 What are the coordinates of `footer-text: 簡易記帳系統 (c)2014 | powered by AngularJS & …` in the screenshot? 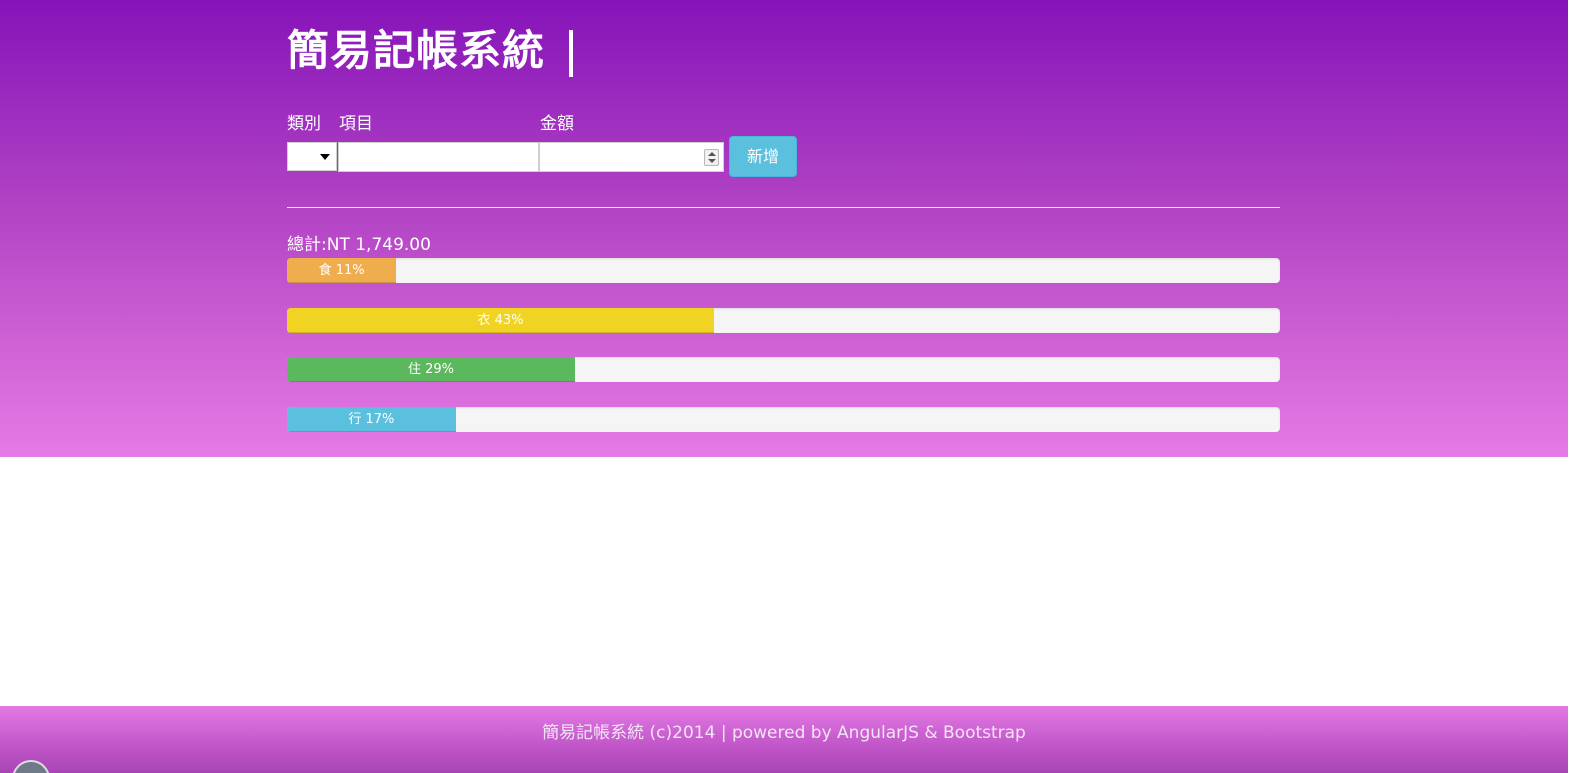 It's located at (784, 733).